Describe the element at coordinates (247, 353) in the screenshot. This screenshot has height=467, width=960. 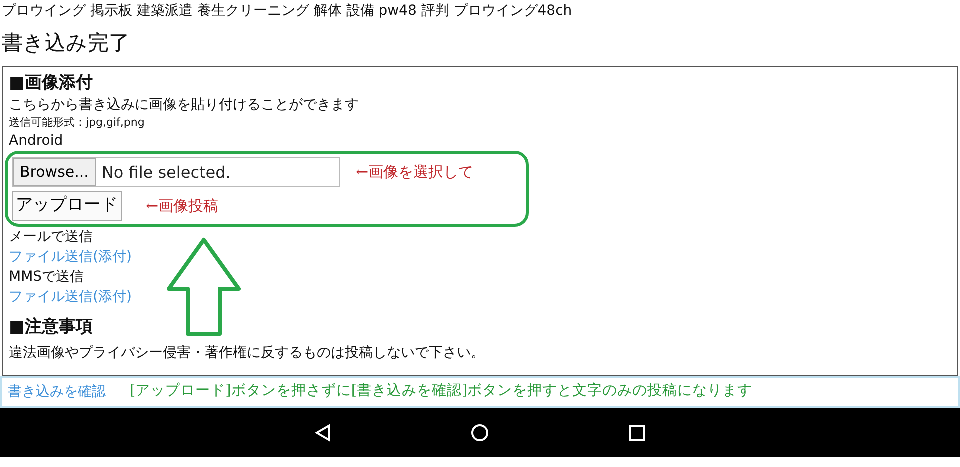
I see `notice-text: 違法画像やプライバシー侵害・著作権に反するものは投稿しないで下さい。` at that location.